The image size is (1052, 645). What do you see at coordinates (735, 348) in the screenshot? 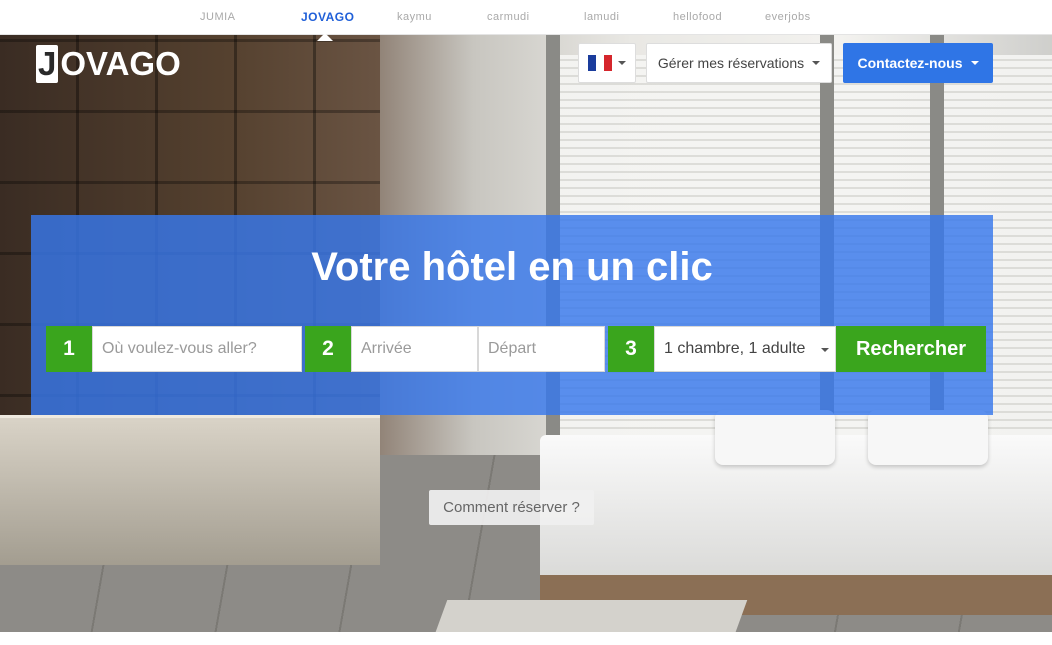
I see `rooms-guests-value: 1 chambre, 1 adulte` at bounding box center [735, 348].